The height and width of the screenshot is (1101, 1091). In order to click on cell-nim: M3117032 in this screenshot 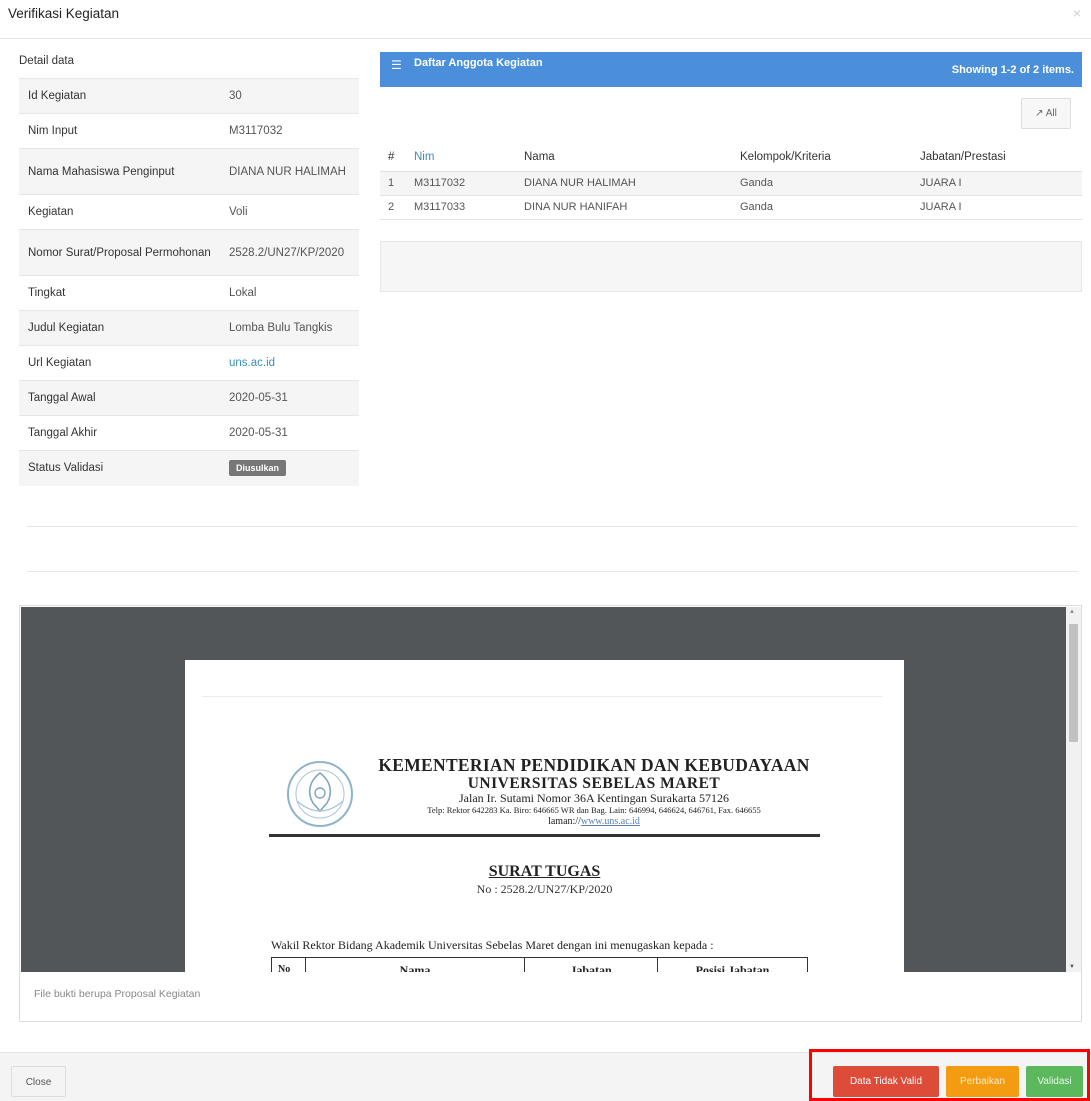, I will do `click(461, 183)`.